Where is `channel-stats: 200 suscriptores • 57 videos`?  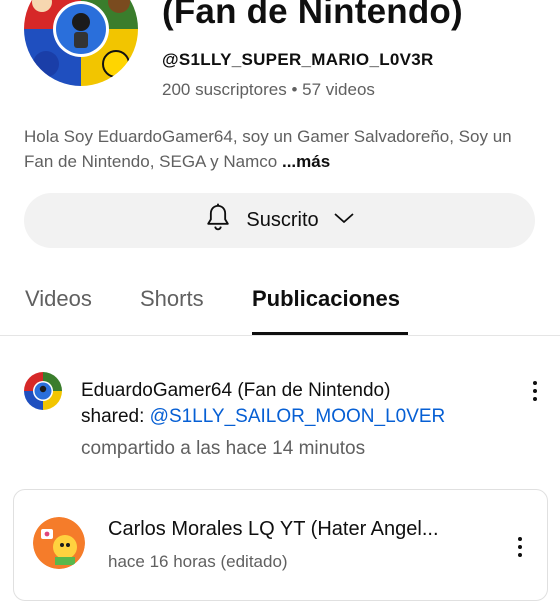
channel-stats: 200 suscriptores • 57 videos is located at coordinates (268, 90).